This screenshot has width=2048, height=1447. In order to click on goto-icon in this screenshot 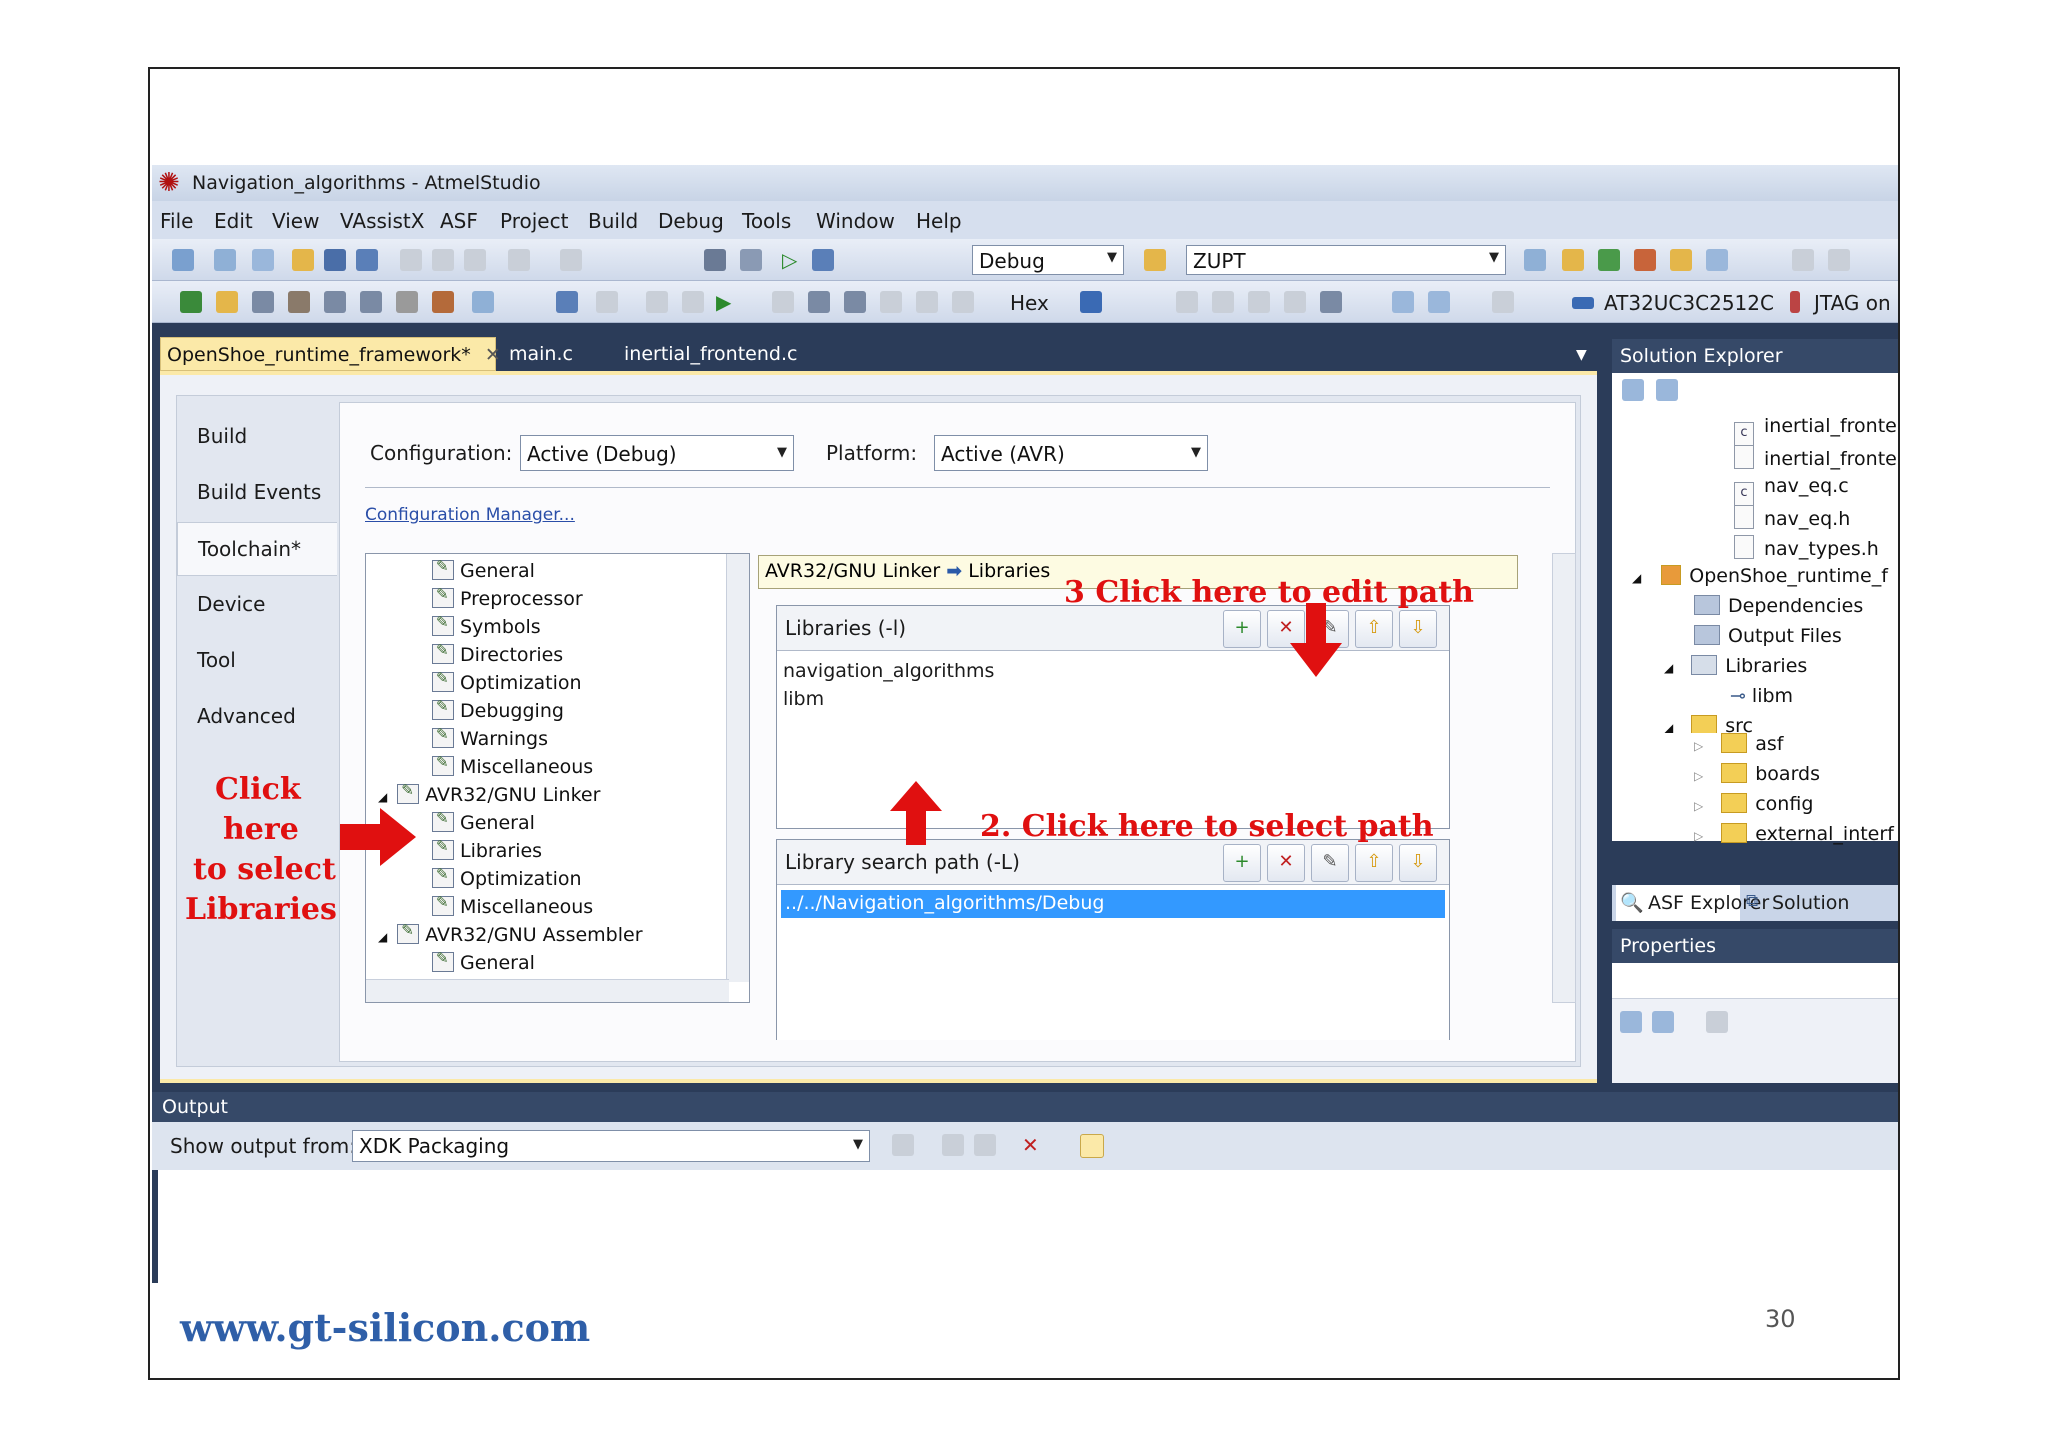, I will do `click(371, 302)`.